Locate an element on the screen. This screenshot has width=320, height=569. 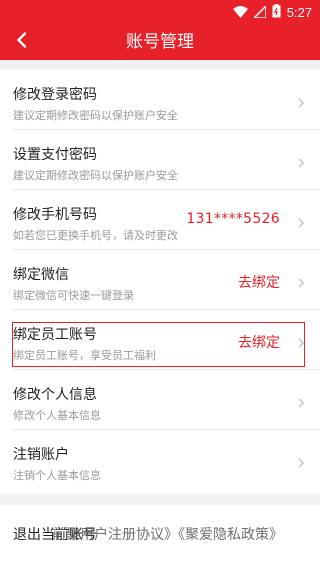
logout-bar: 退出当前账号 前聚用户注册协议》《聚爱隐私政策》 is located at coordinates (160, 537).